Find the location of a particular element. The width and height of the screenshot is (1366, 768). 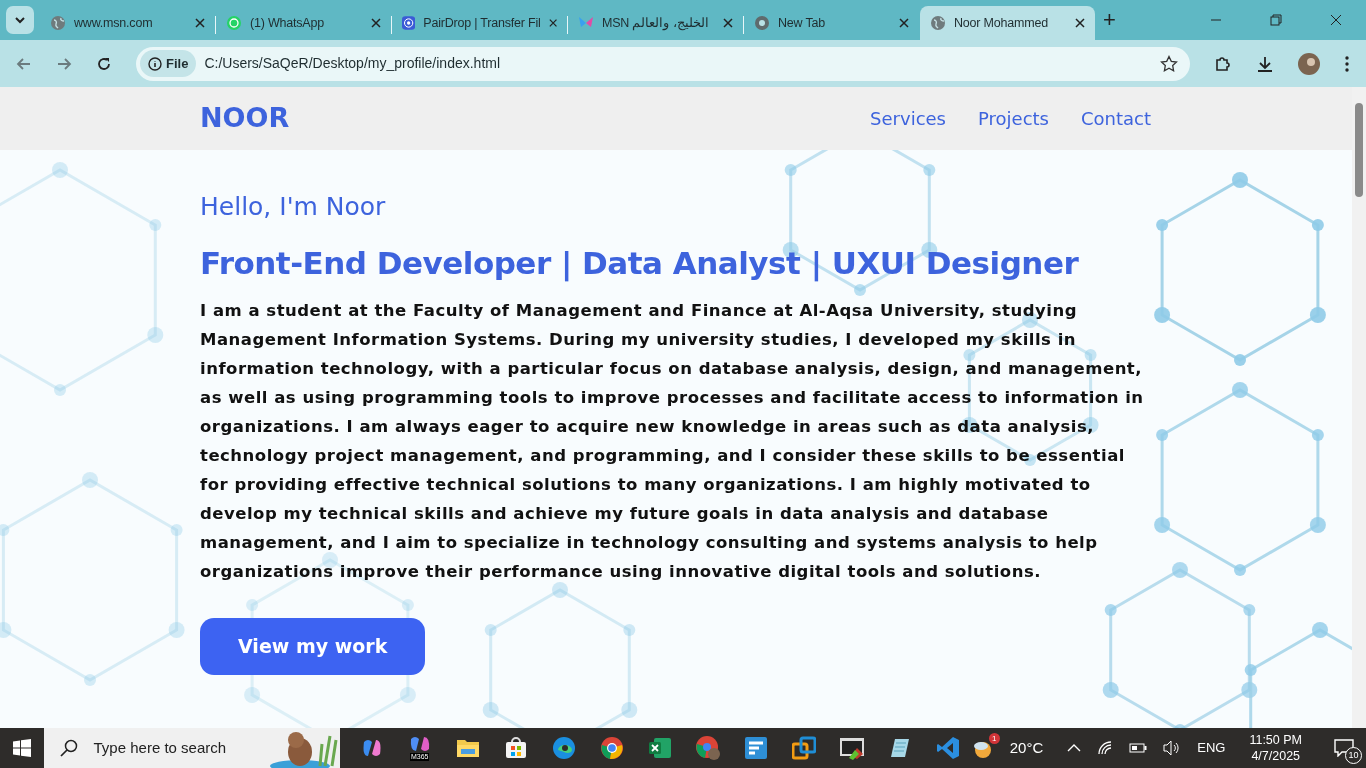

tab-title: New Tab is located at coordinates (801, 23).